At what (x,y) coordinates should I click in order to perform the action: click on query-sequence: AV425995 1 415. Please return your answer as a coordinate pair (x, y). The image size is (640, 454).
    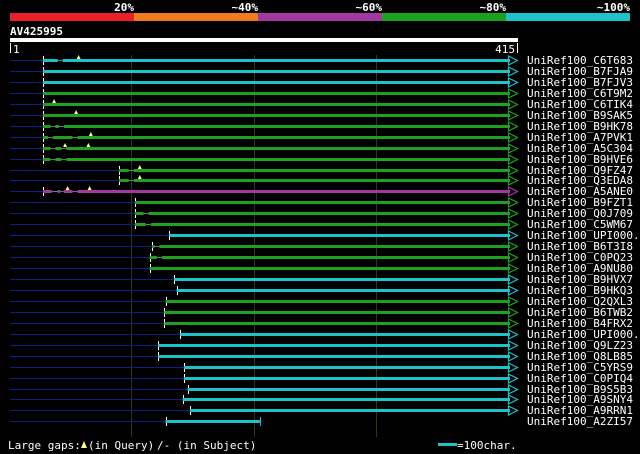
    Looking at the image, I should click on (264, 40).